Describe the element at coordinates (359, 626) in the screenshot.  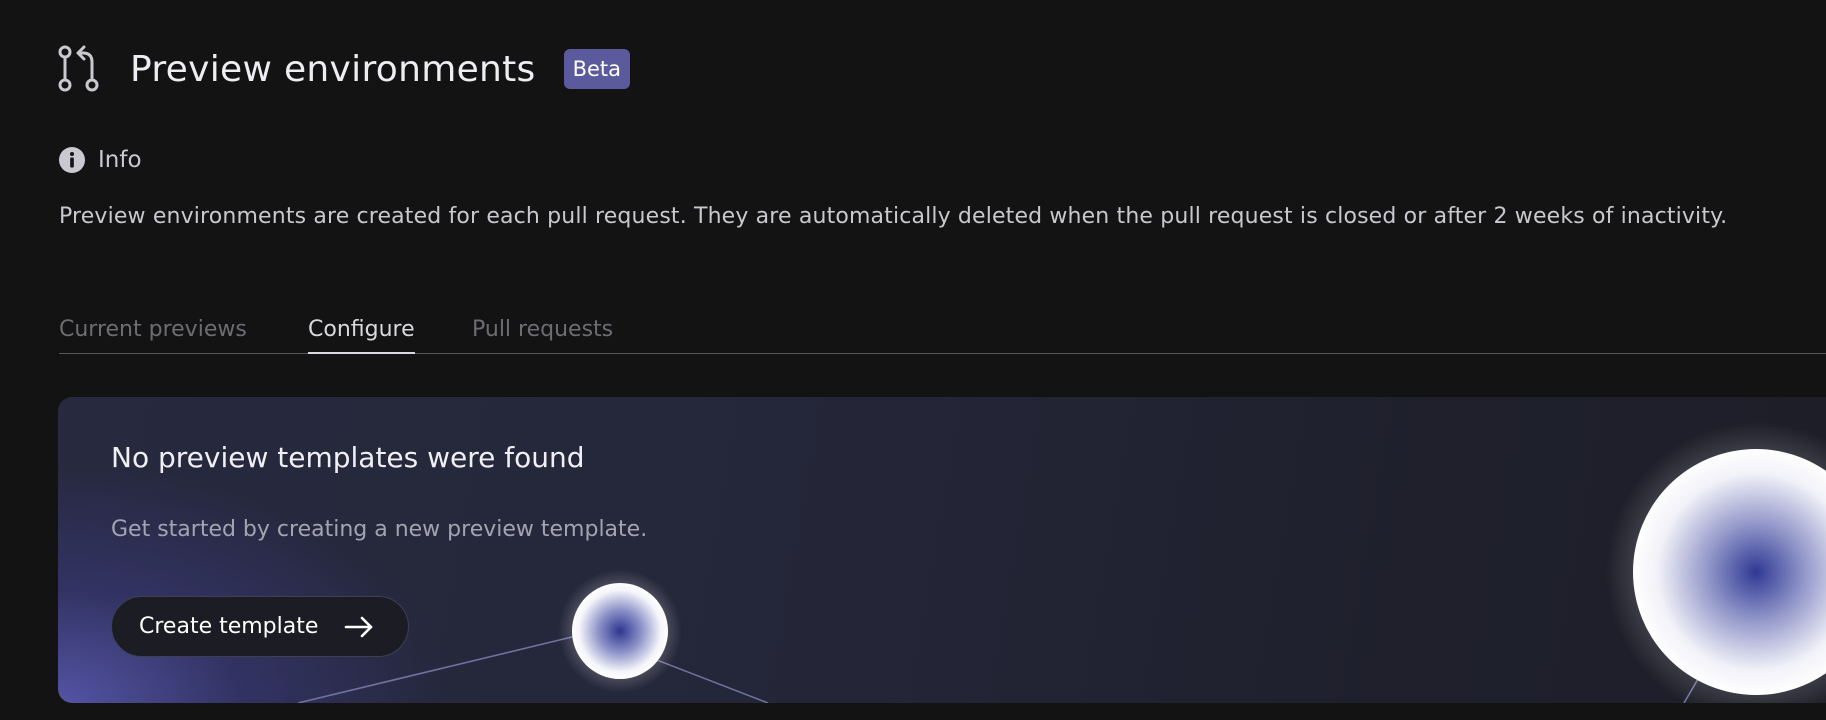
I see `arrow-right-icon` at that location.